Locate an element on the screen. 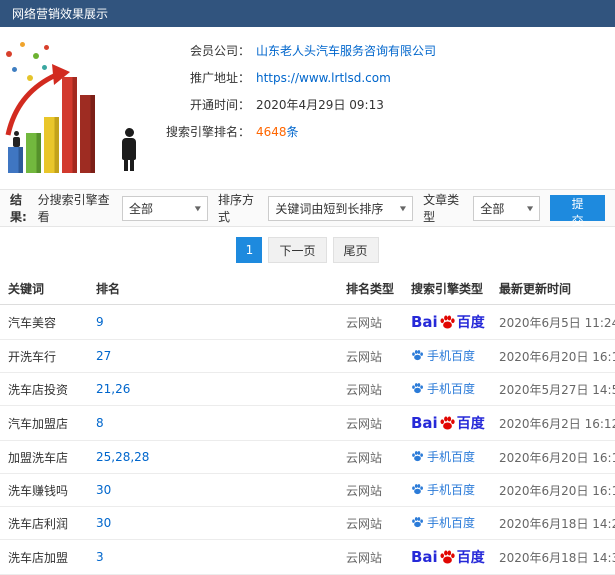 This screenshot has width=615, height=575. person-figure is located at coordinates (129, 149).